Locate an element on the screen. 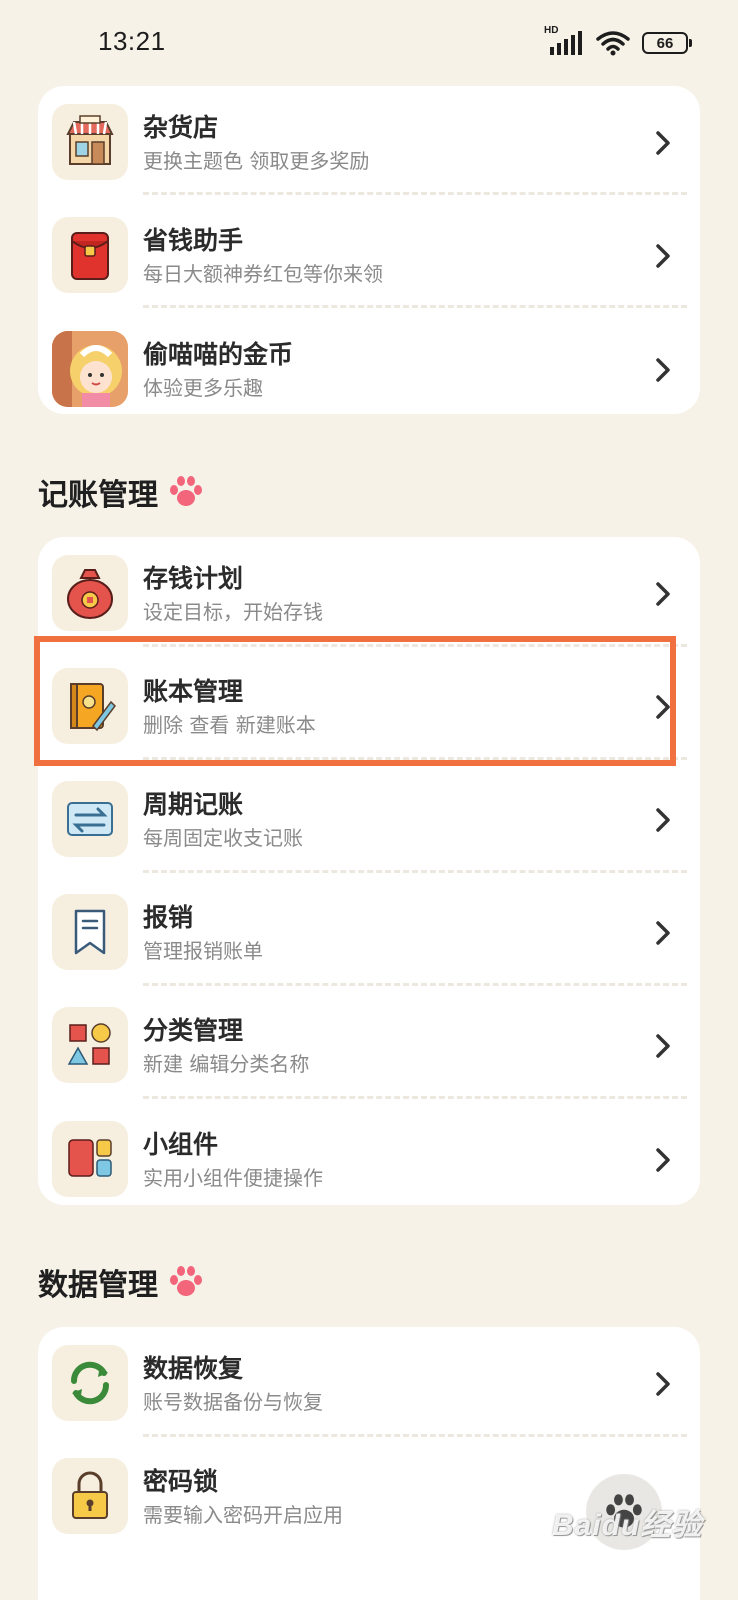 The width and height of the screenshot is (738, 1600). list-item-data-restore: 数据恢复 账号数据备份与恢复 is located at coordinates (369, 1384).